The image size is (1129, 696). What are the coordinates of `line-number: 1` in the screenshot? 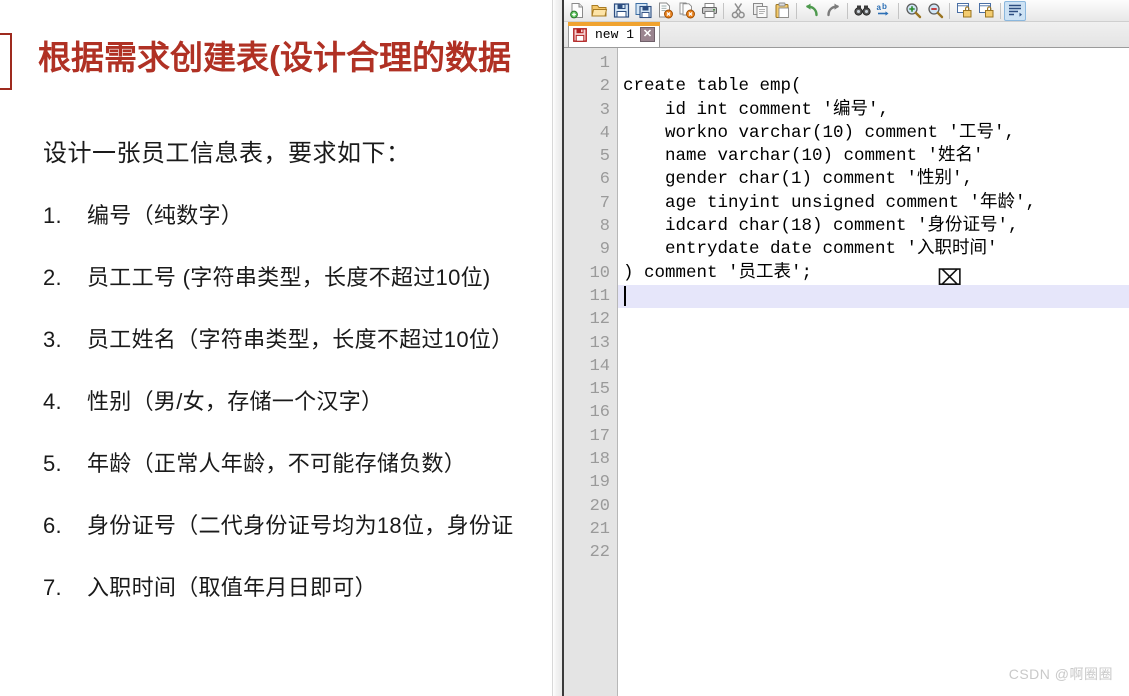 It's located at (604, 63).